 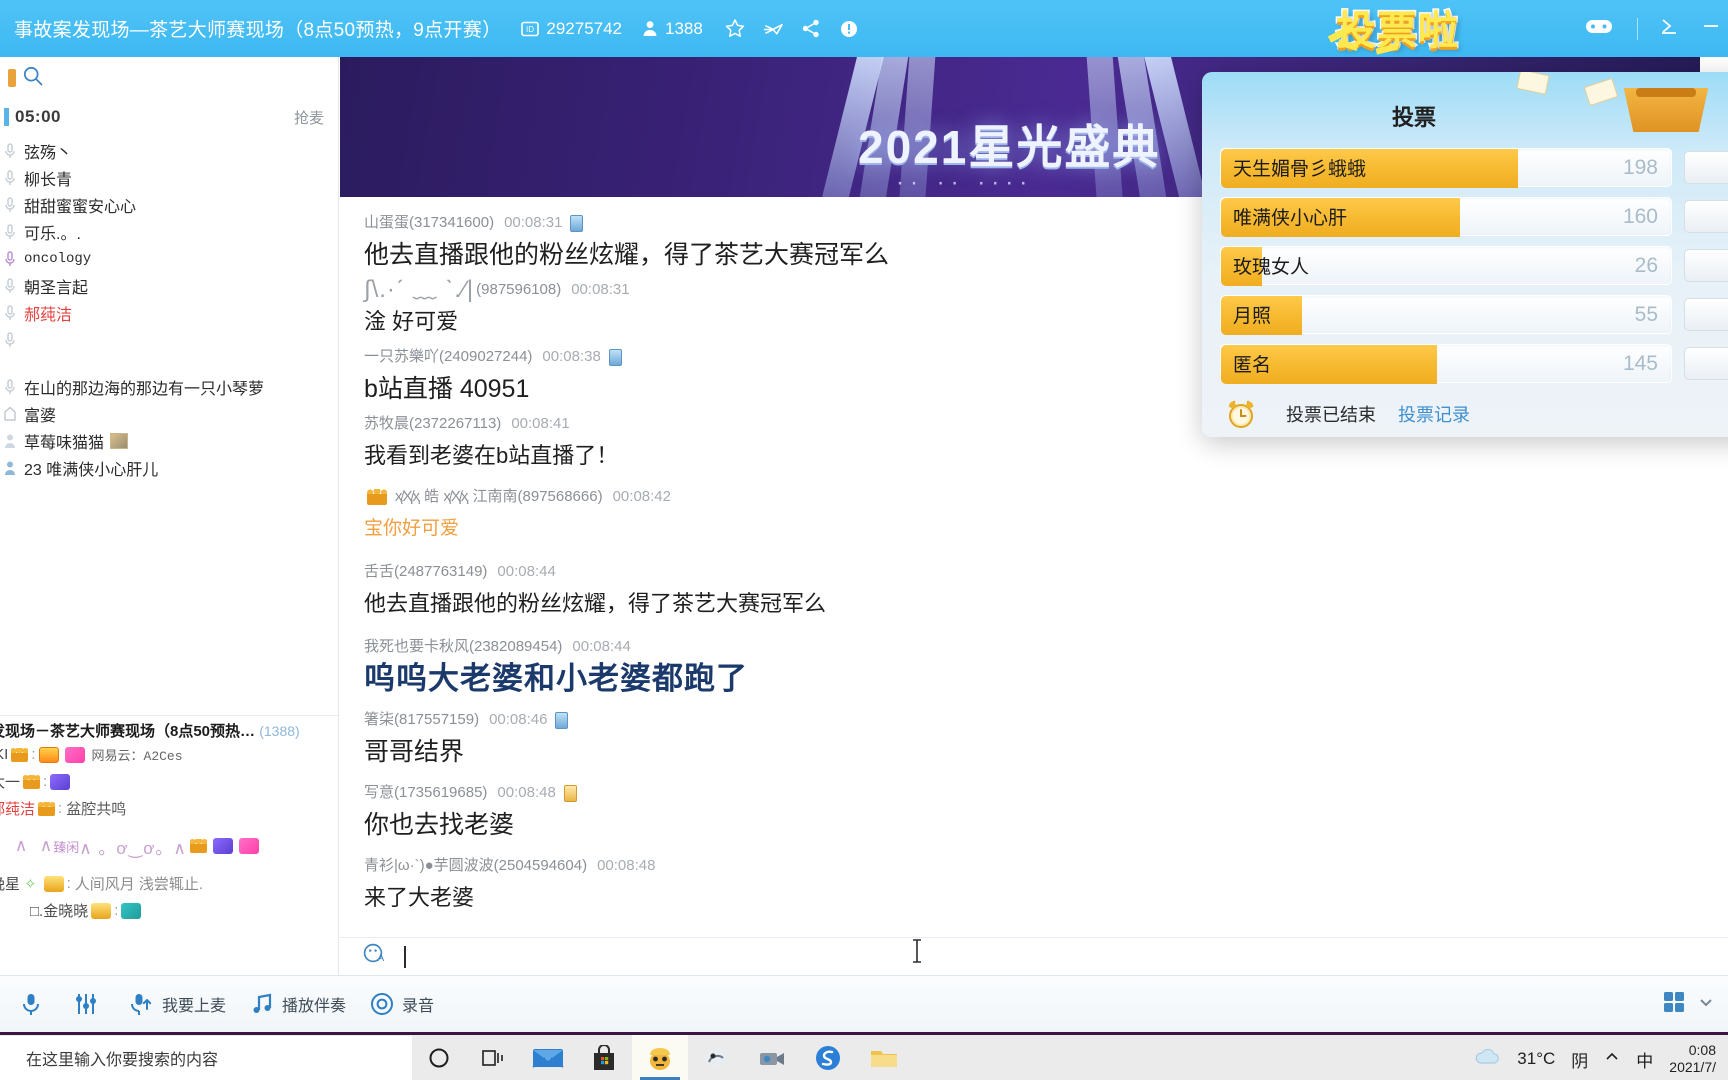 What do you see at coordinates (684, 28) in the screenshot?
I see `online-count-value: 1388` at bounding box center [684, 28].